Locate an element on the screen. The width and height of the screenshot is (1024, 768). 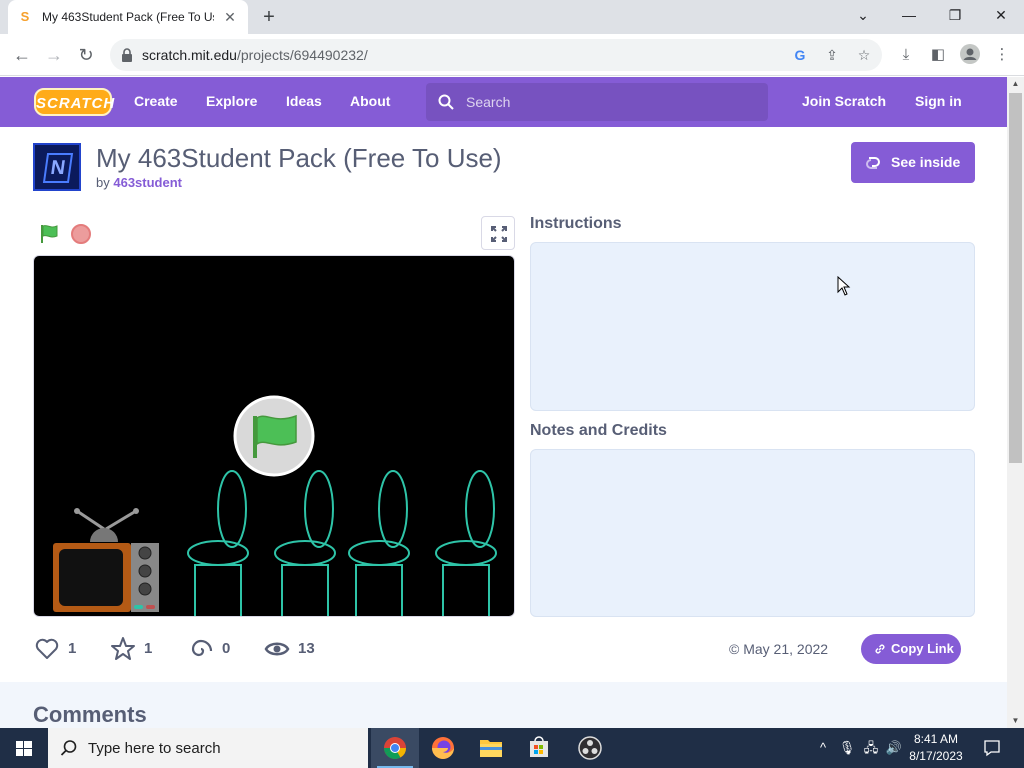
author-link: 463student is located at coordinates (147, 182).